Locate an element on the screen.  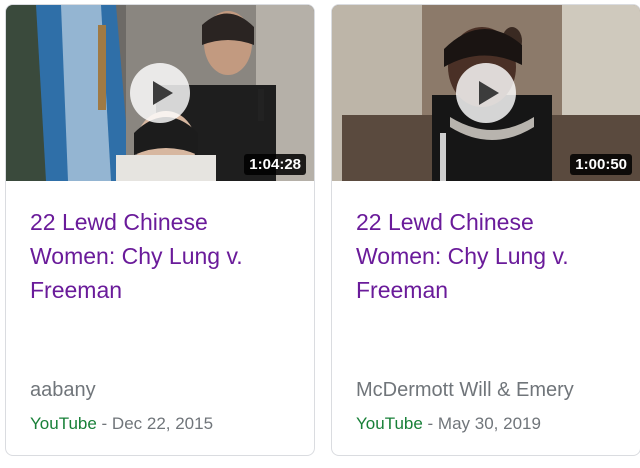
publish-date: Dec 22, 2015 is located at coordinates (162, 423).